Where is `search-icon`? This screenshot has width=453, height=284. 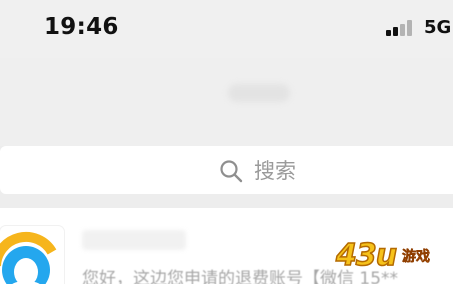 search-icon is located at coordinates (231, 171).